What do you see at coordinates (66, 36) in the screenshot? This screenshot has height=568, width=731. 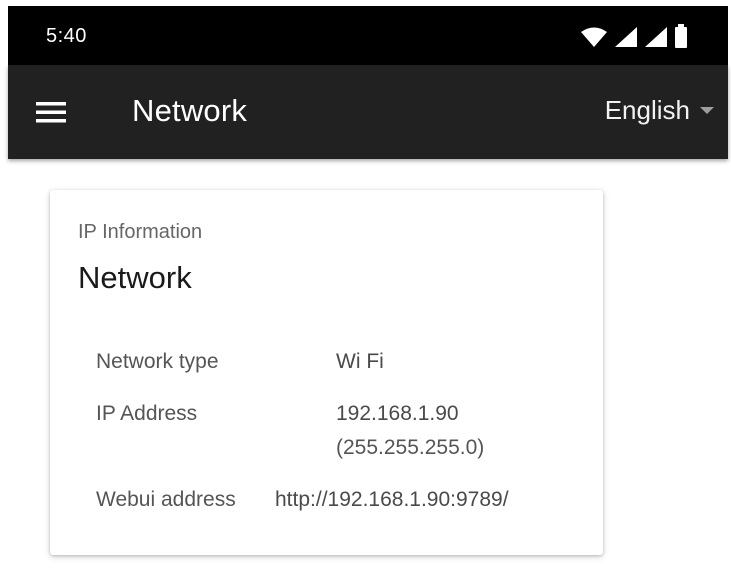 I see `status-time: 5:40` at bounding box center [66, 36].